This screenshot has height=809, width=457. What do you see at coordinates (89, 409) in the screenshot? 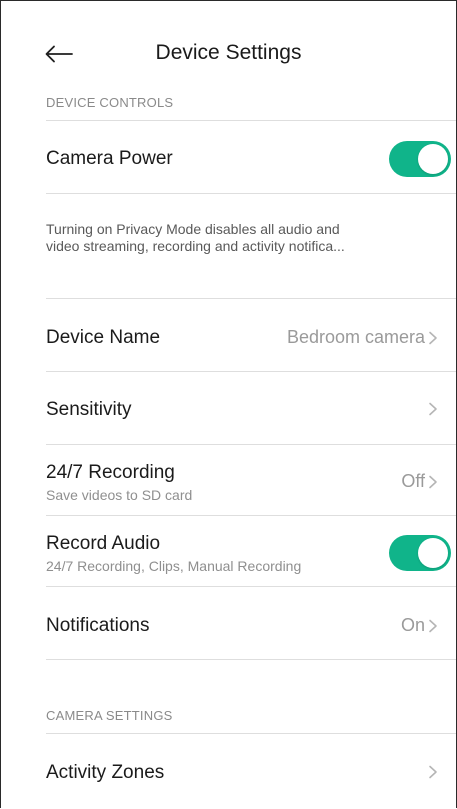
I see `sensitivity-label: Sensitivity` at bounding box center [89, 409].